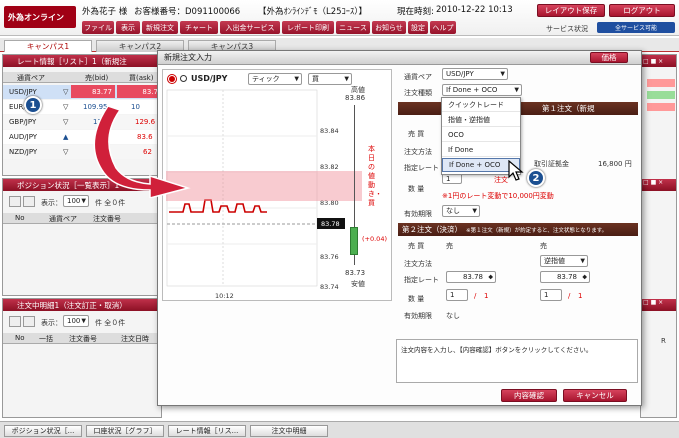  I want to click on logo-text: 外為オンライン, so click(36, 17).